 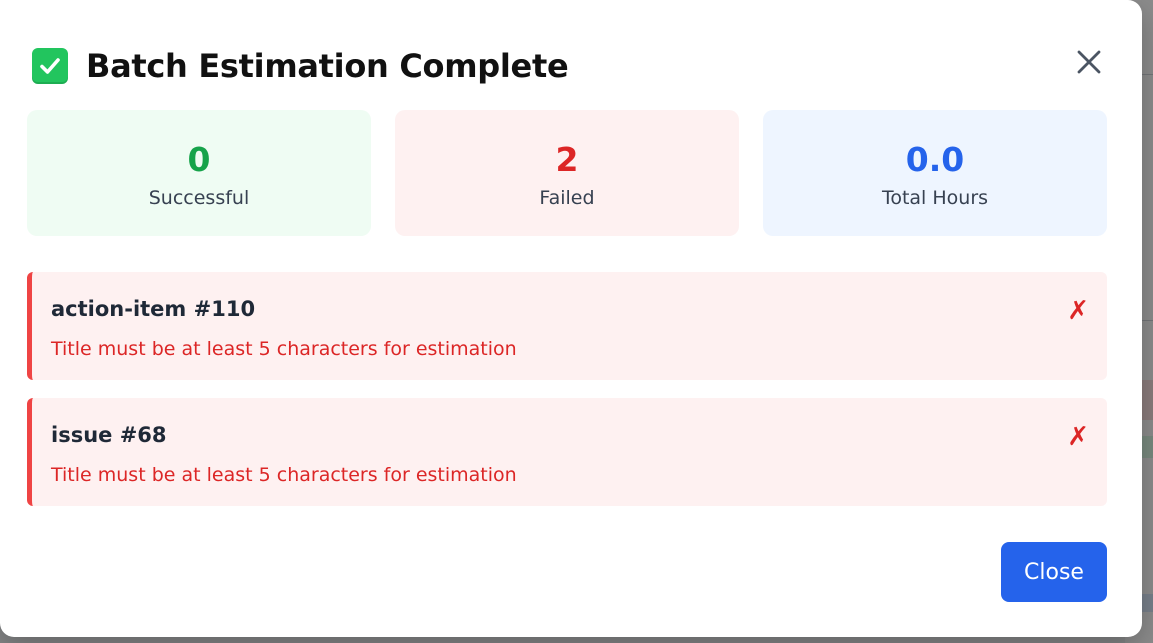 What do you see at coordinates (571, 66) in the screenshot?
I see `dialog-header: Batch Estimation Complete` at bounding box center [571, 66].